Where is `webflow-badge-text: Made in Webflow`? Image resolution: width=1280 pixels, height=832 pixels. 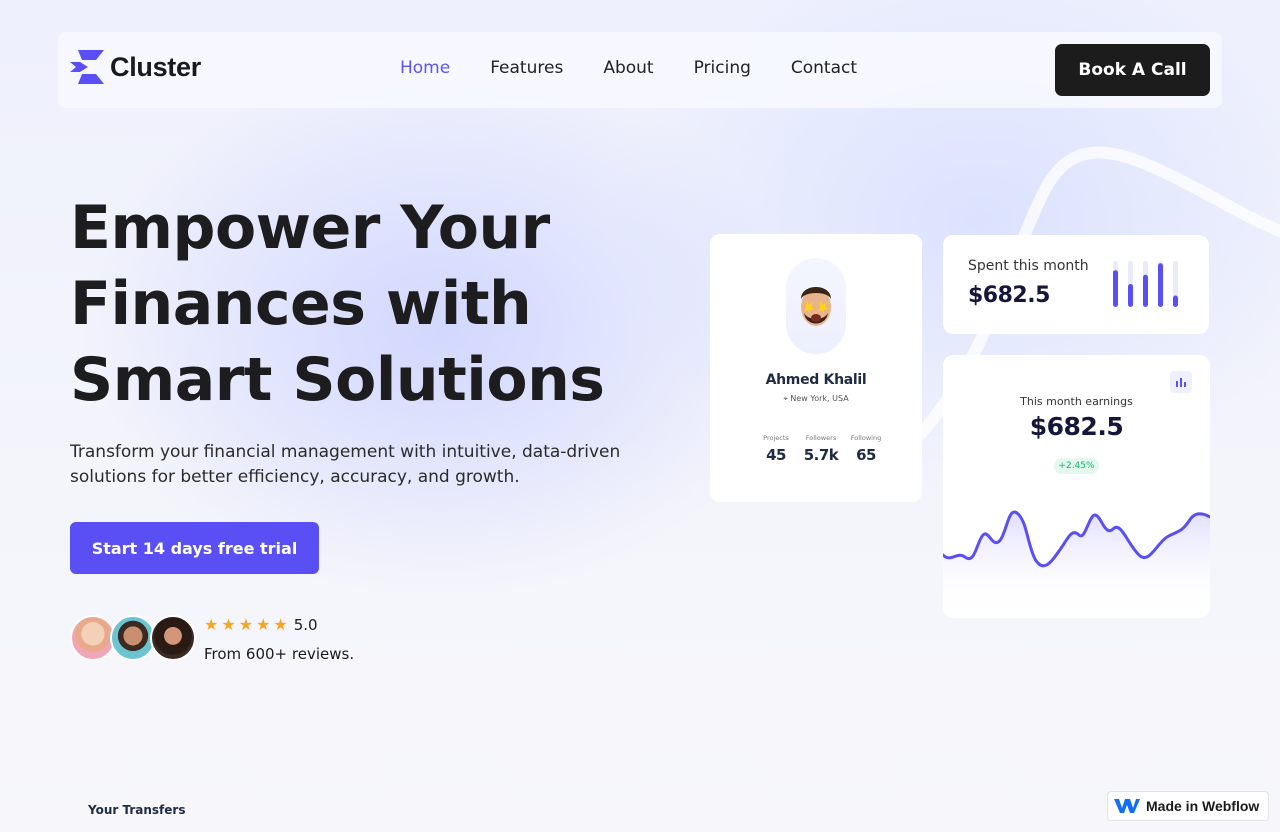
webflow-badge-text: Made in Webflow is located at coordinates (1203, 806).